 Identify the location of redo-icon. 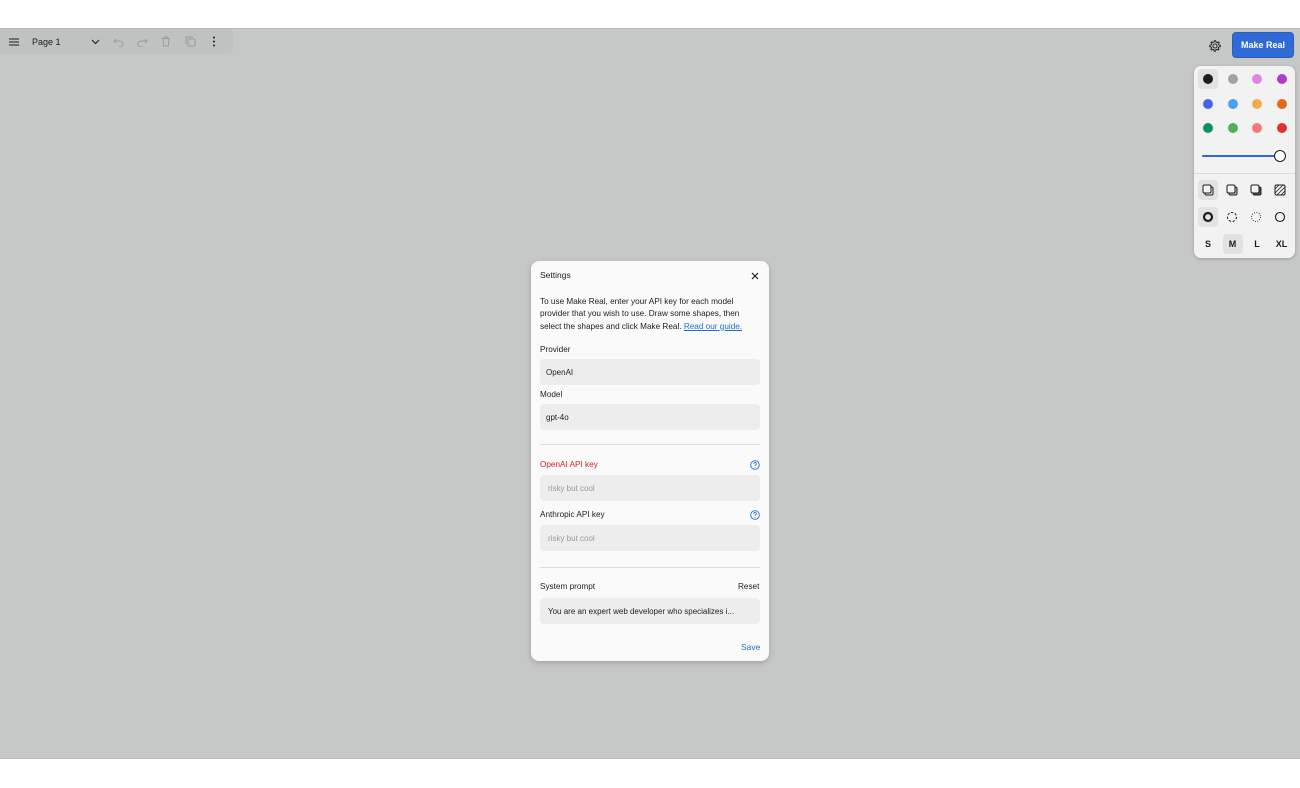
(142, 41).